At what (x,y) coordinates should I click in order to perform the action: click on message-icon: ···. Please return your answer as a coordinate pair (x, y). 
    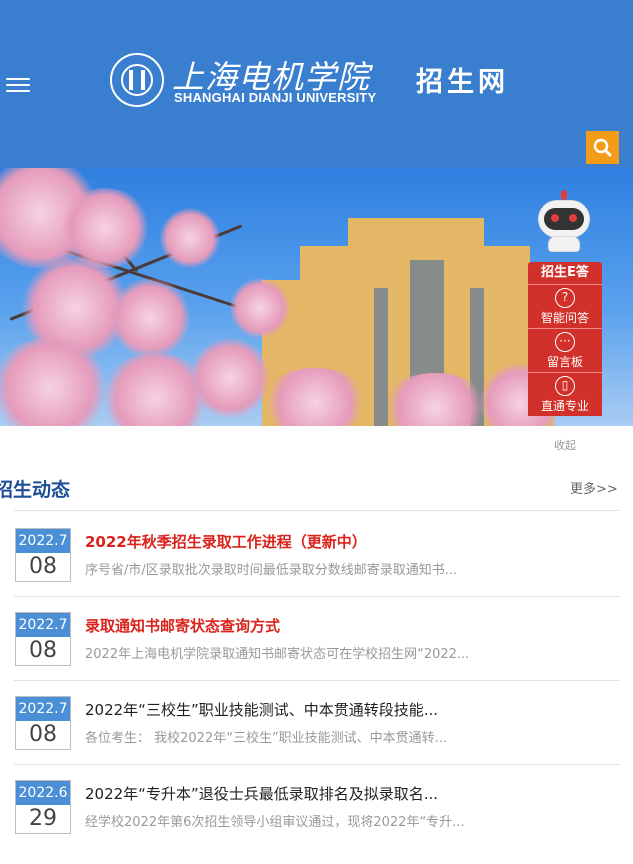
    Looking at the image, I should click on (565, 342).